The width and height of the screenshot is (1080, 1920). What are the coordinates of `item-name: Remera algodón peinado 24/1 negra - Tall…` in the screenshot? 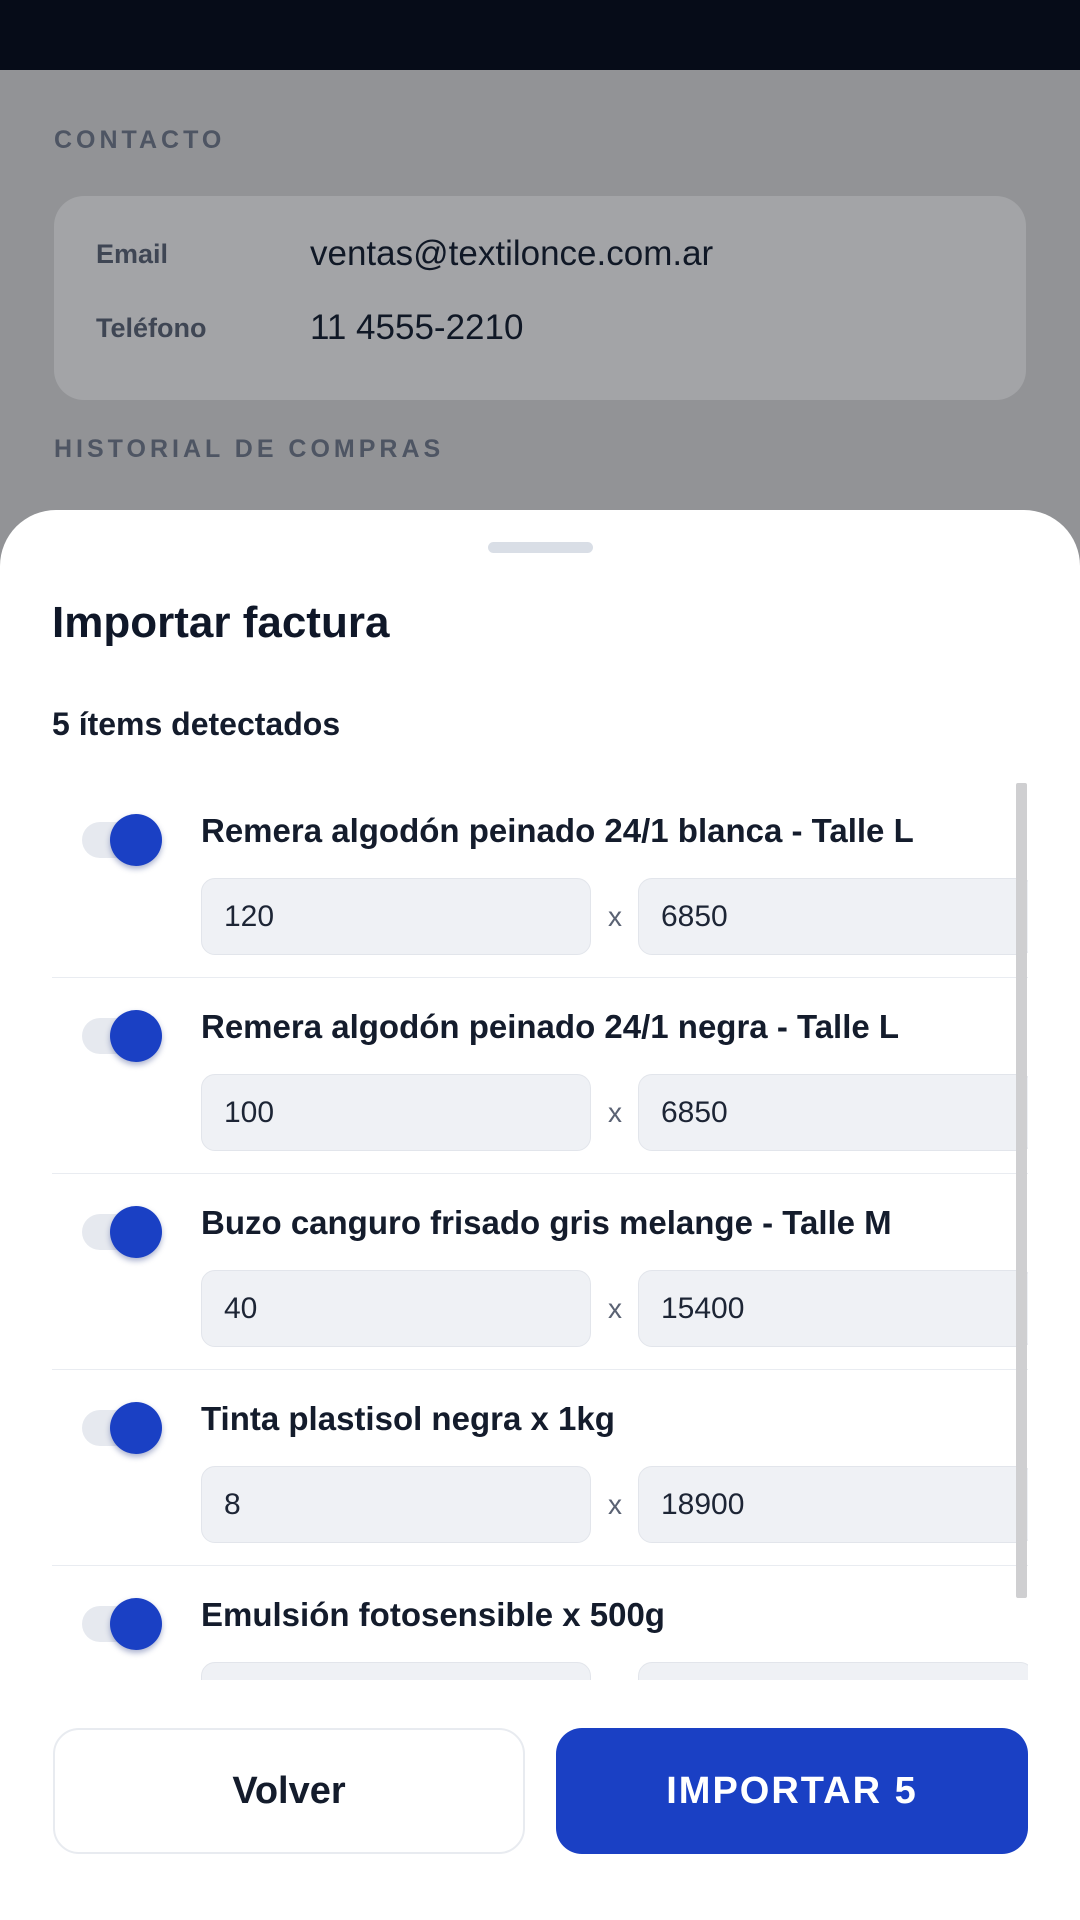 It's located at (550, 1026).